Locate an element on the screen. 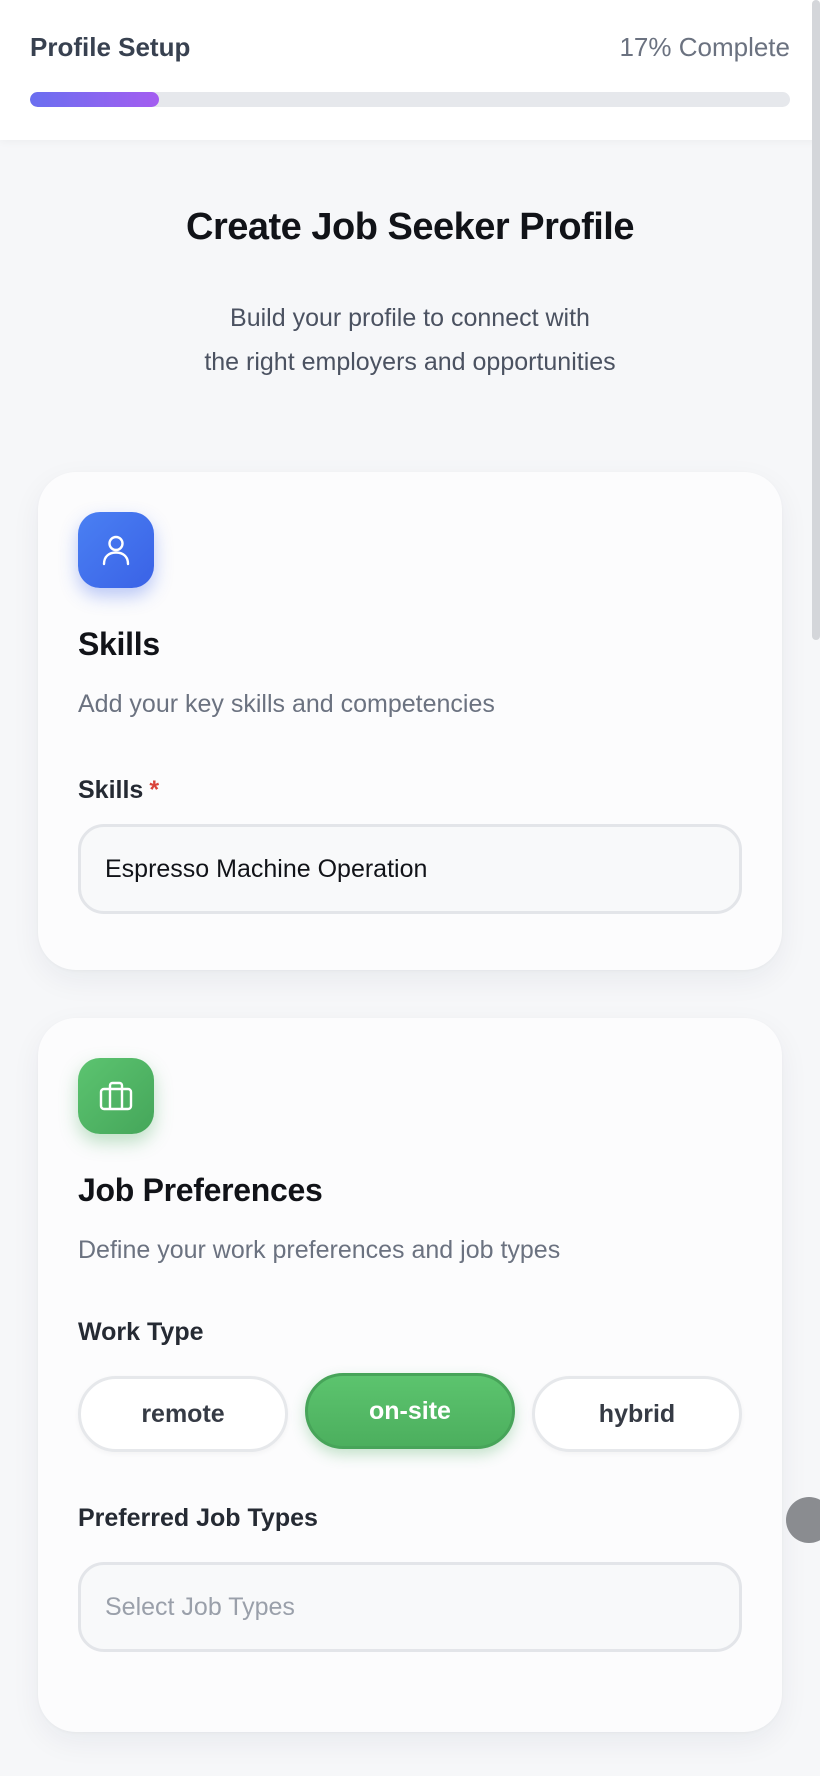  skills-field-label: Skills * is located at coordinates (118, 790).